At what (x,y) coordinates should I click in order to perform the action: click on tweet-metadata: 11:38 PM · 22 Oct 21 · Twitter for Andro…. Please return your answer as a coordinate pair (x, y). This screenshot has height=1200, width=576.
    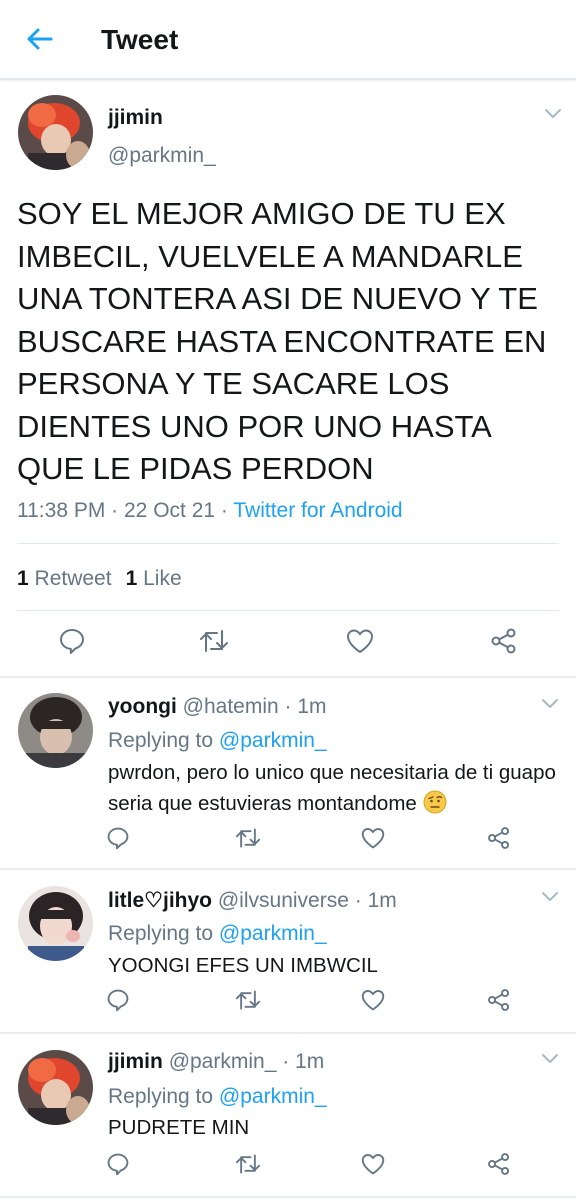
    Looking at the image, I should click on (210, 510).